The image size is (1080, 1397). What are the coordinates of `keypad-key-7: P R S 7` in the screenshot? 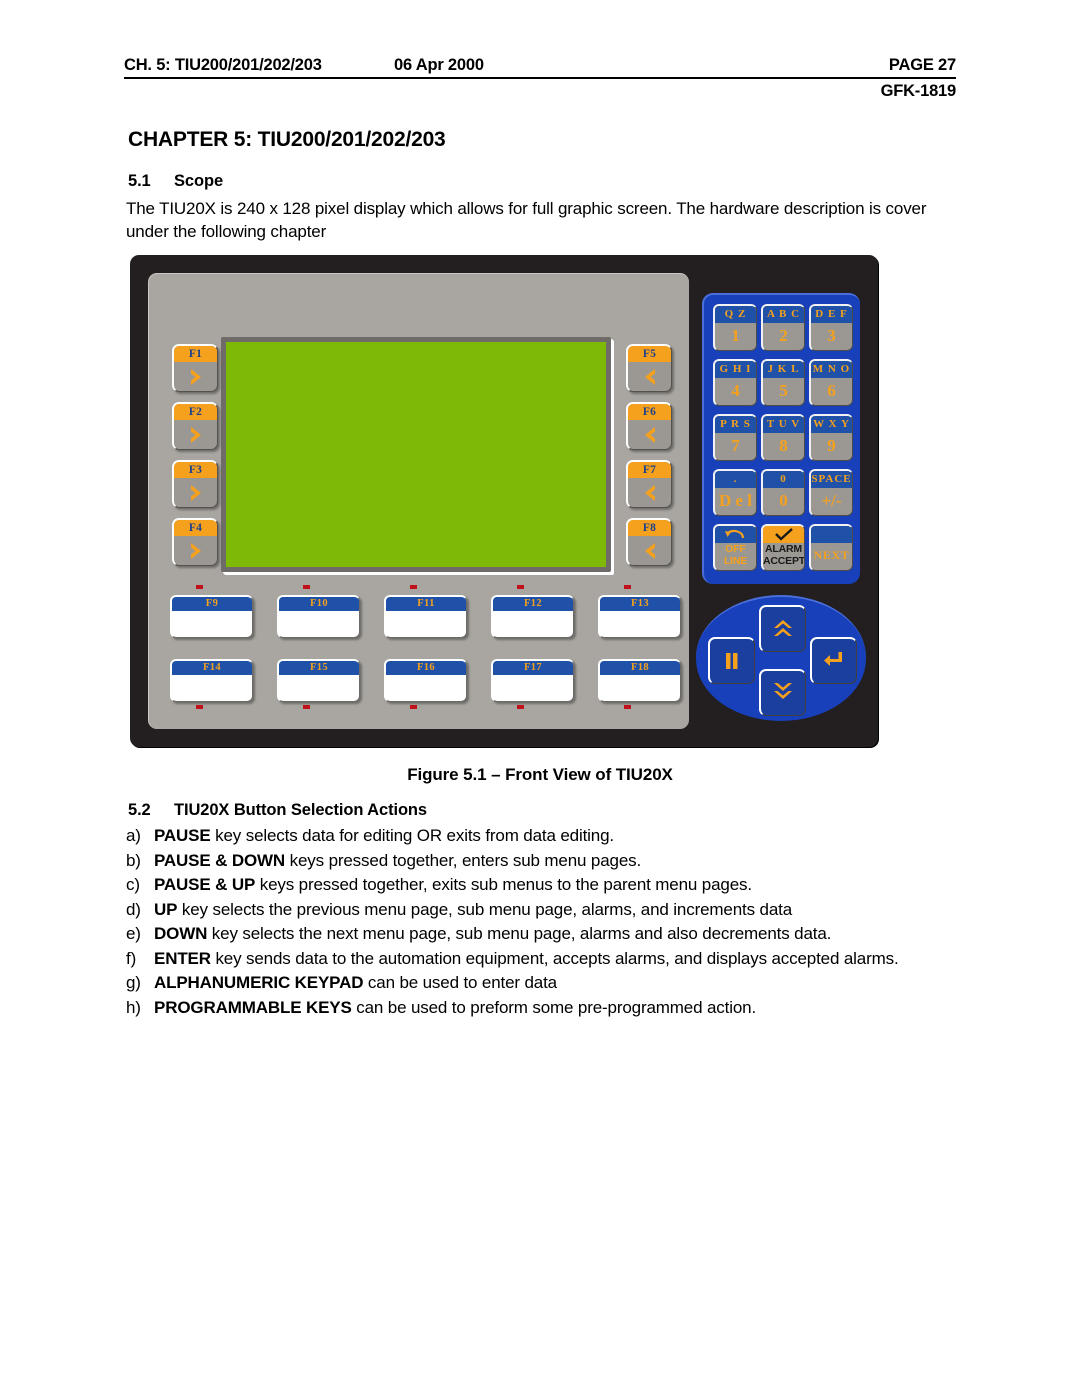 It's located at (735, 437).